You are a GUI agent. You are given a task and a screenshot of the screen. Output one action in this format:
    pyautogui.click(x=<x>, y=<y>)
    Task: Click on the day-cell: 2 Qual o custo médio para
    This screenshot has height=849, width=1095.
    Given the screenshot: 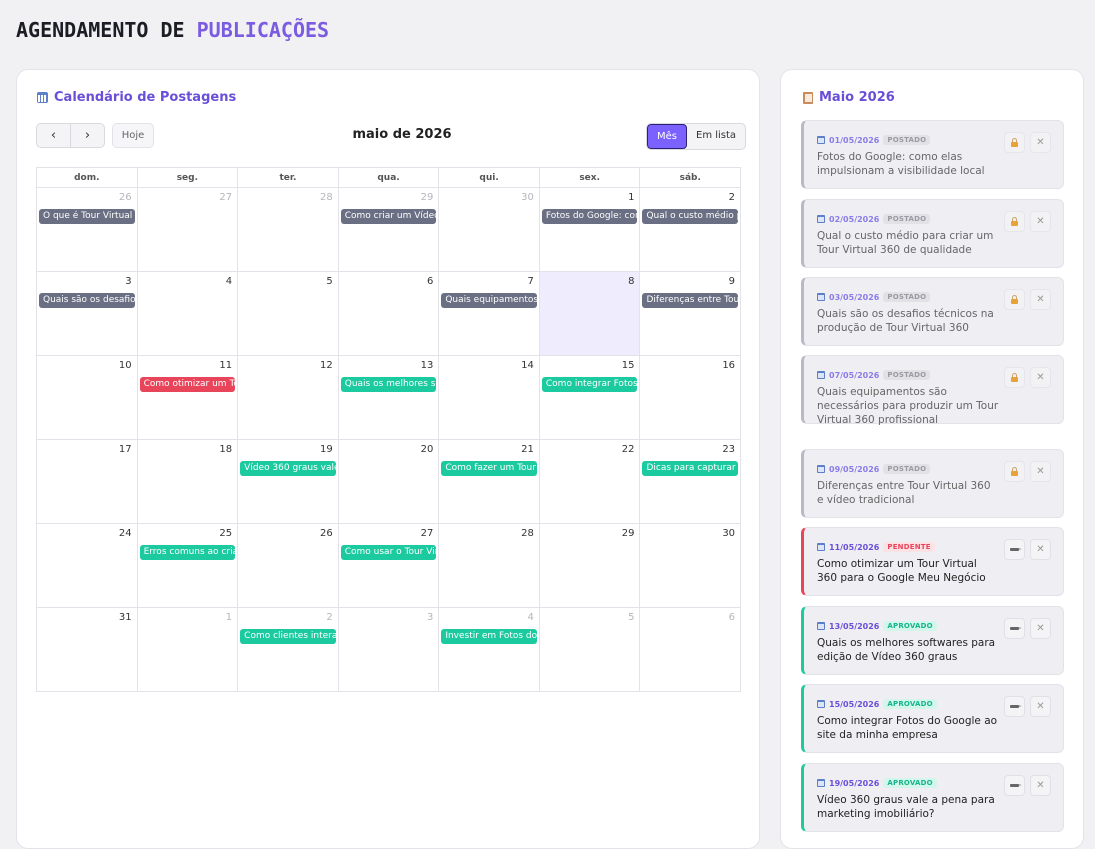 What is the action you would take?
    pyautogui.click(x=689, y=229)
    